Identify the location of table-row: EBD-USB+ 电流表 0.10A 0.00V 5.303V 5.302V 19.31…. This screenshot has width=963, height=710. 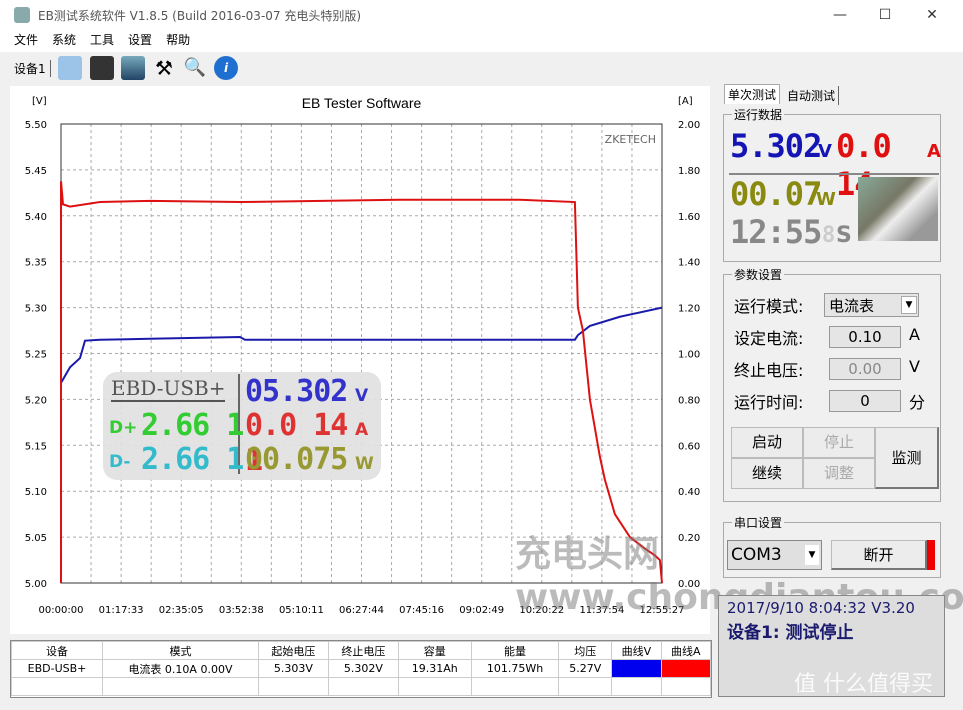
(361, 668).